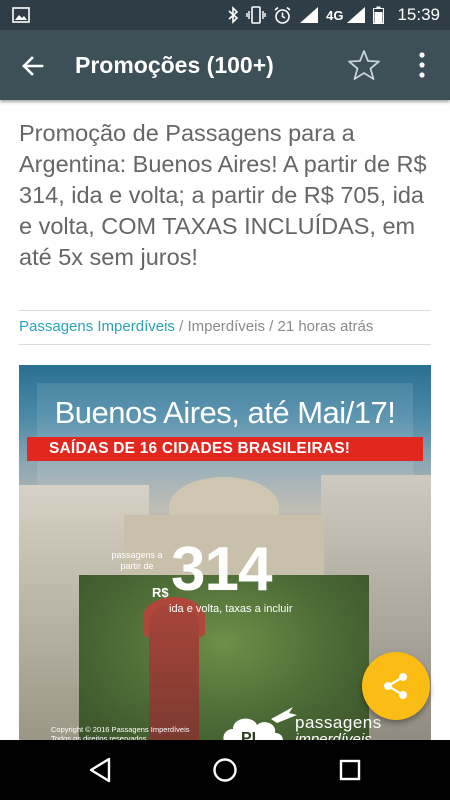 This screenshot has height=800, width=450. I want to click on price-label: passagens a partir de, so click(137, 560).